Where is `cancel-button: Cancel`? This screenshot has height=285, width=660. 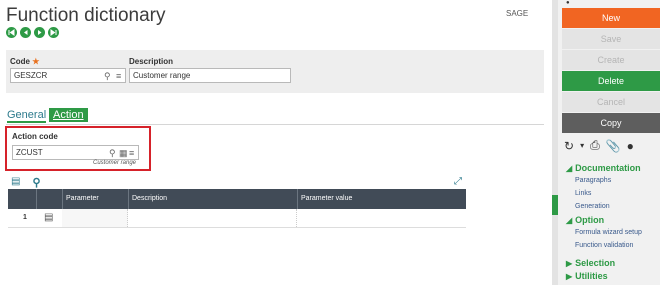 cancel-button: Cancel is located at coordinates (611, 102).